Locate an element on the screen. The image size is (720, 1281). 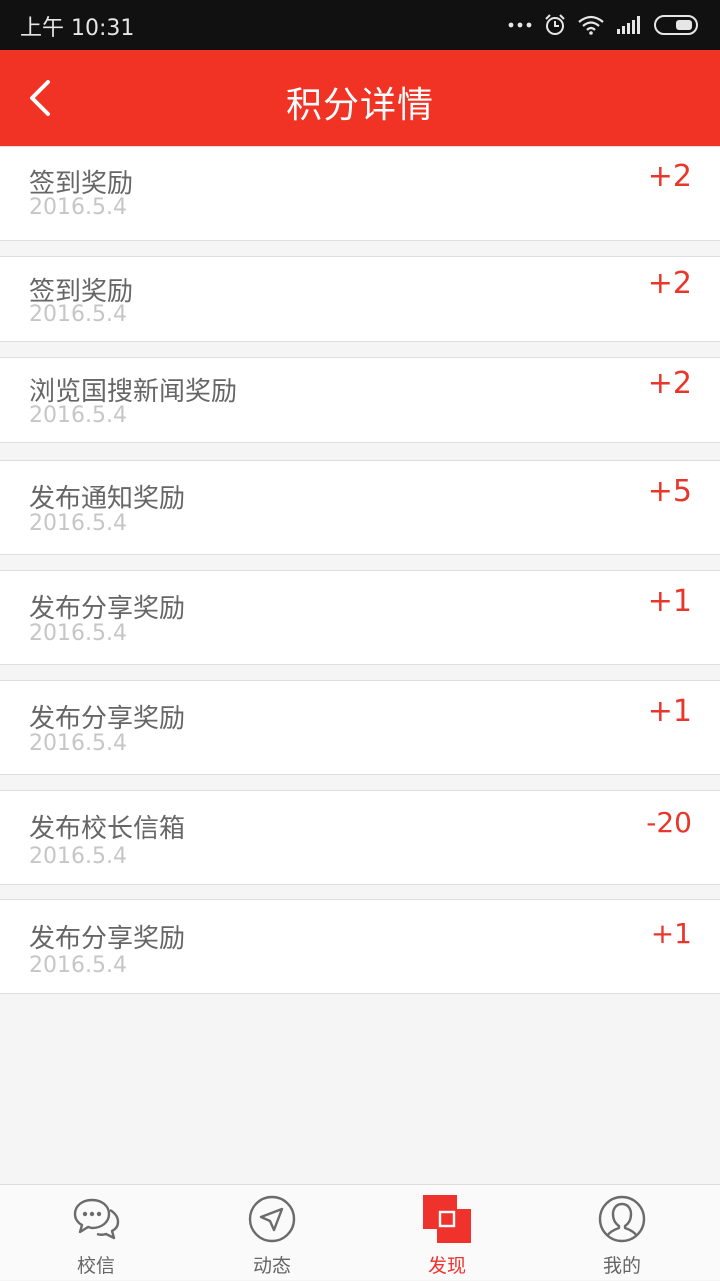
tab-label: 校信 is located at coordinates (95, 1266).